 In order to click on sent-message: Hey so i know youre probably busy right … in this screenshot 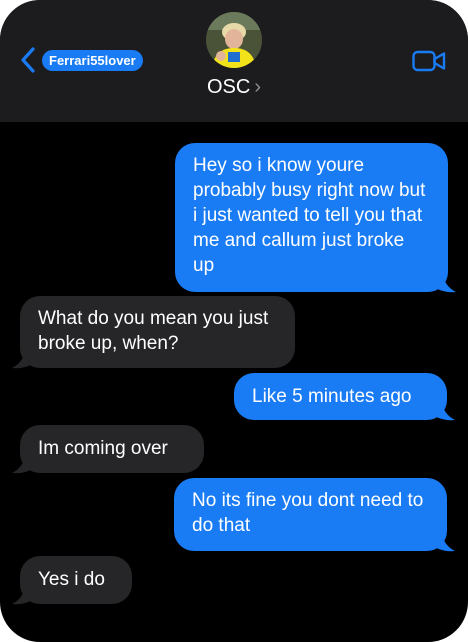, I will do `click(311, 217)`.